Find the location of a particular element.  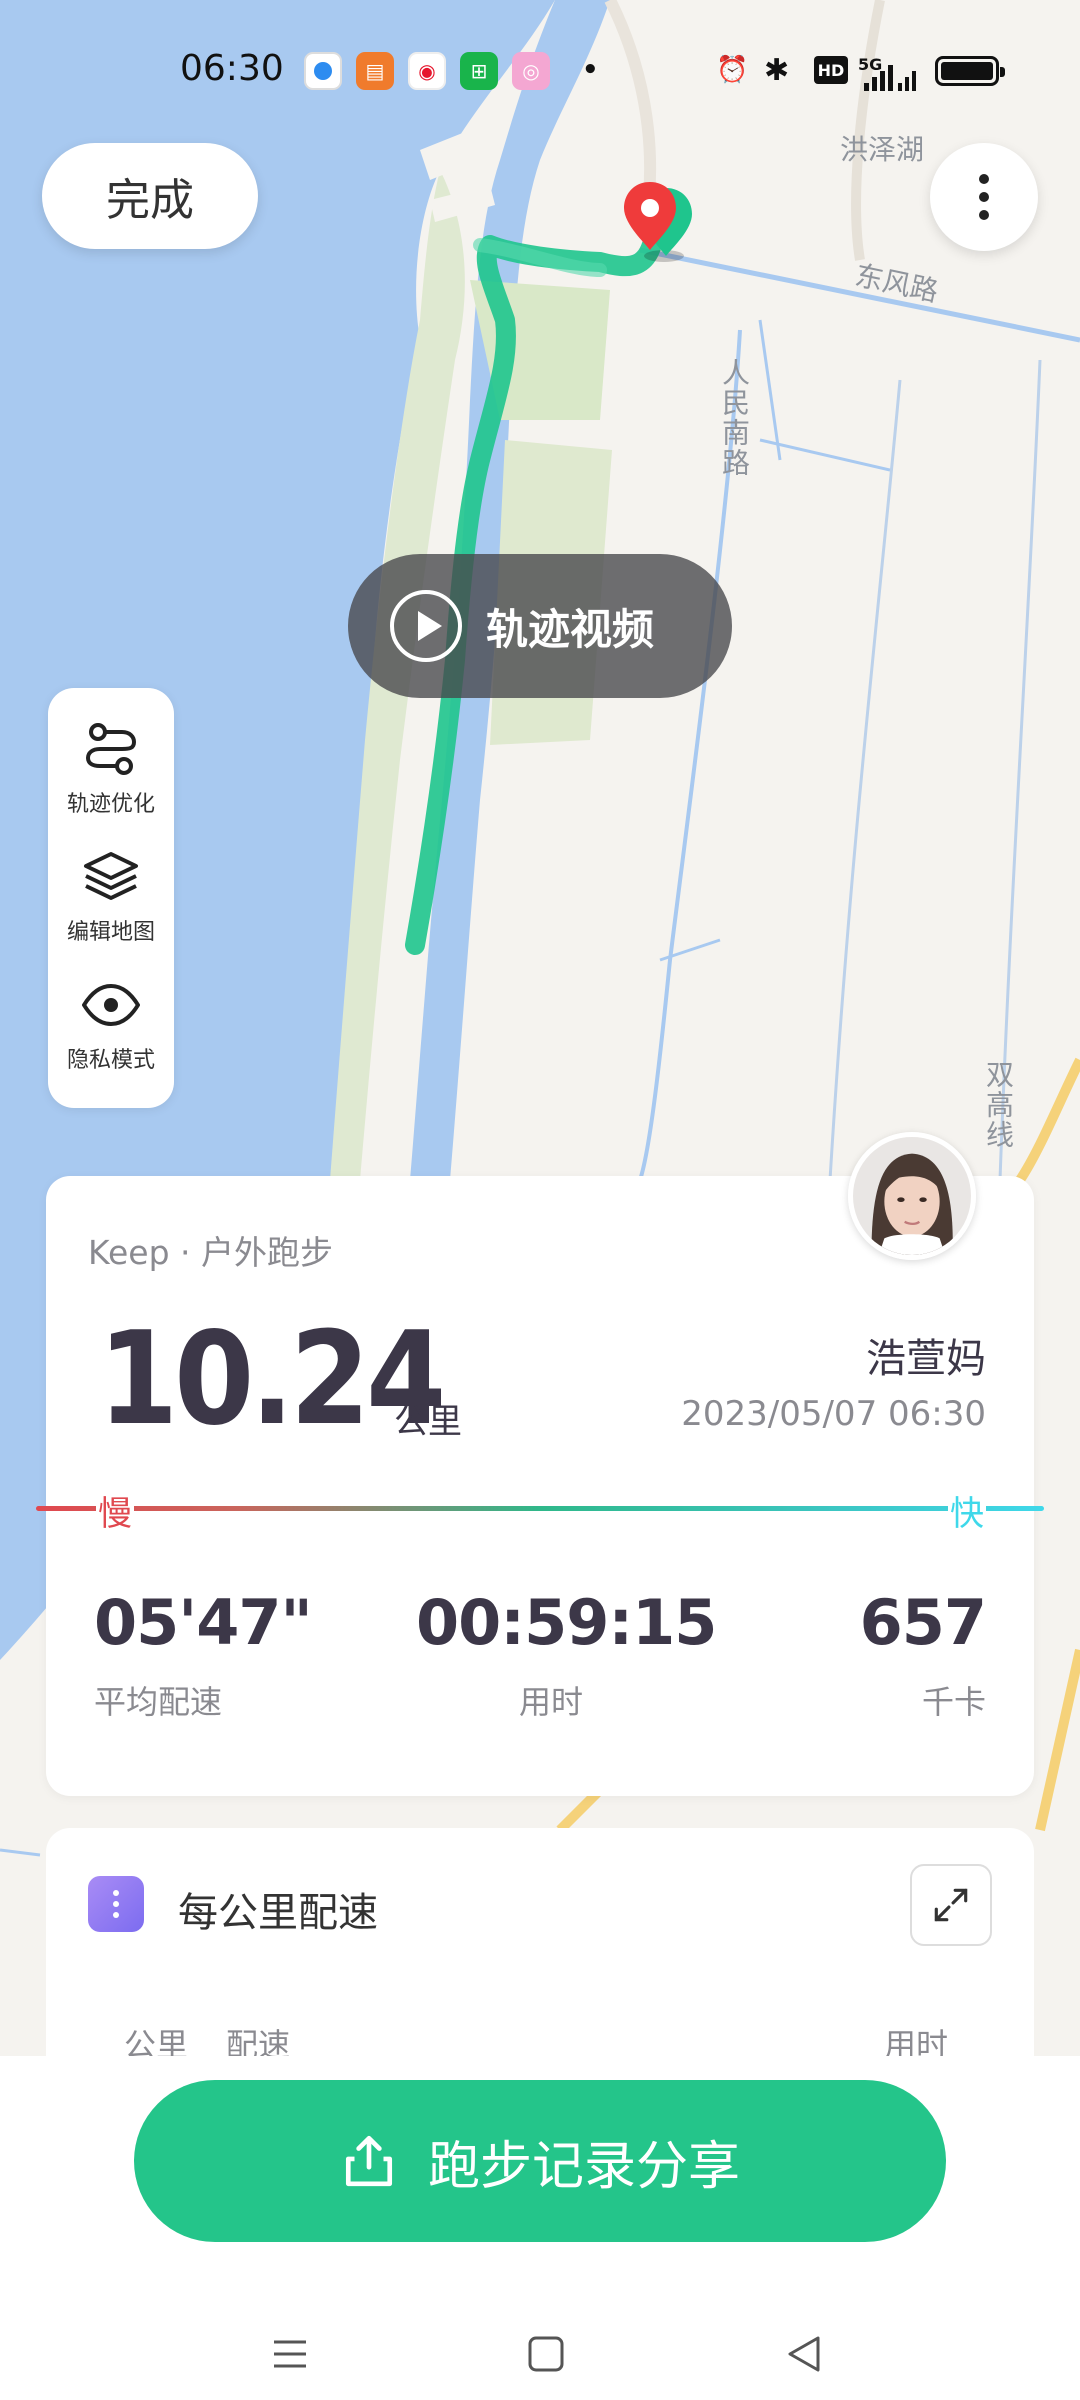

eye-icon is located at coordinates (111, 1005).